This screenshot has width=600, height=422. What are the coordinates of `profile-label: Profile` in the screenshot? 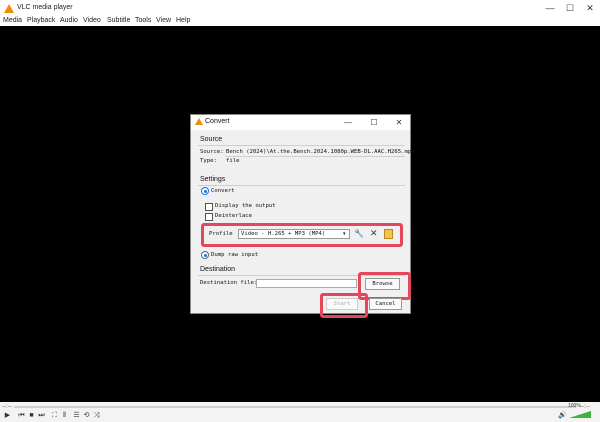 It's located at (221, 234).